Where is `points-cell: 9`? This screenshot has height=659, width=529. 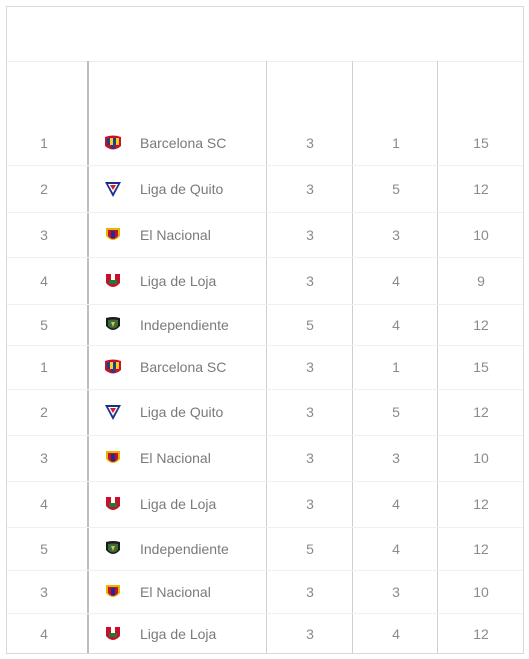 points-cell: 9 is located at coordinates (481, 280).